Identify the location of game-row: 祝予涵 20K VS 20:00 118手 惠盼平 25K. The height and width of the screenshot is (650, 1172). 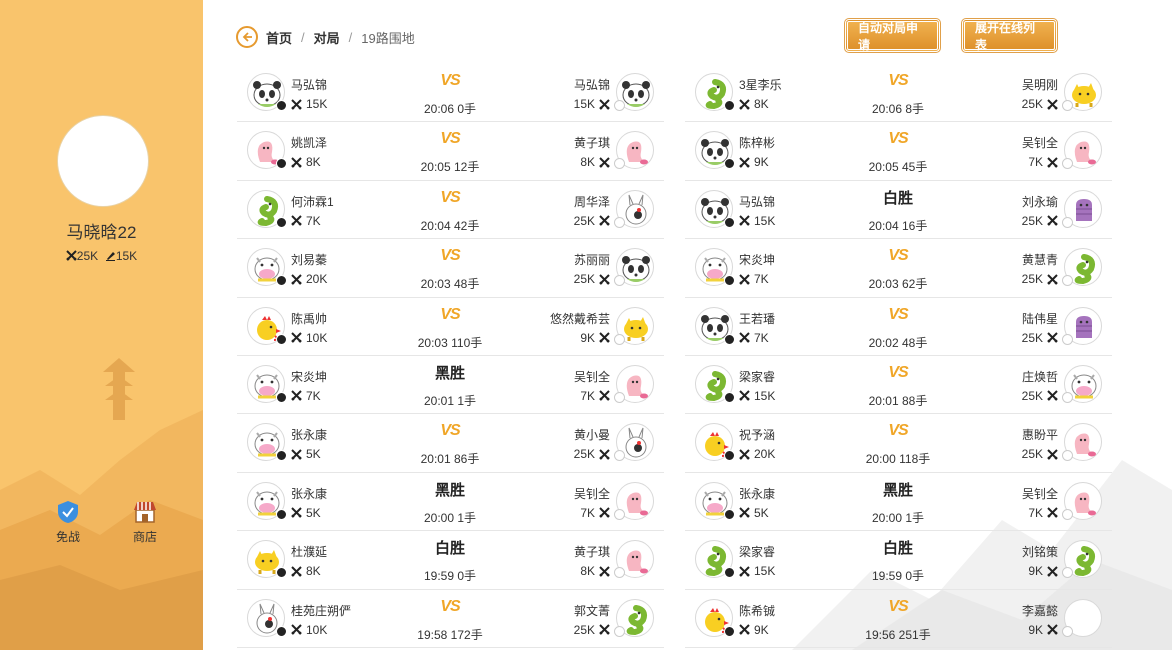
(898, 443).